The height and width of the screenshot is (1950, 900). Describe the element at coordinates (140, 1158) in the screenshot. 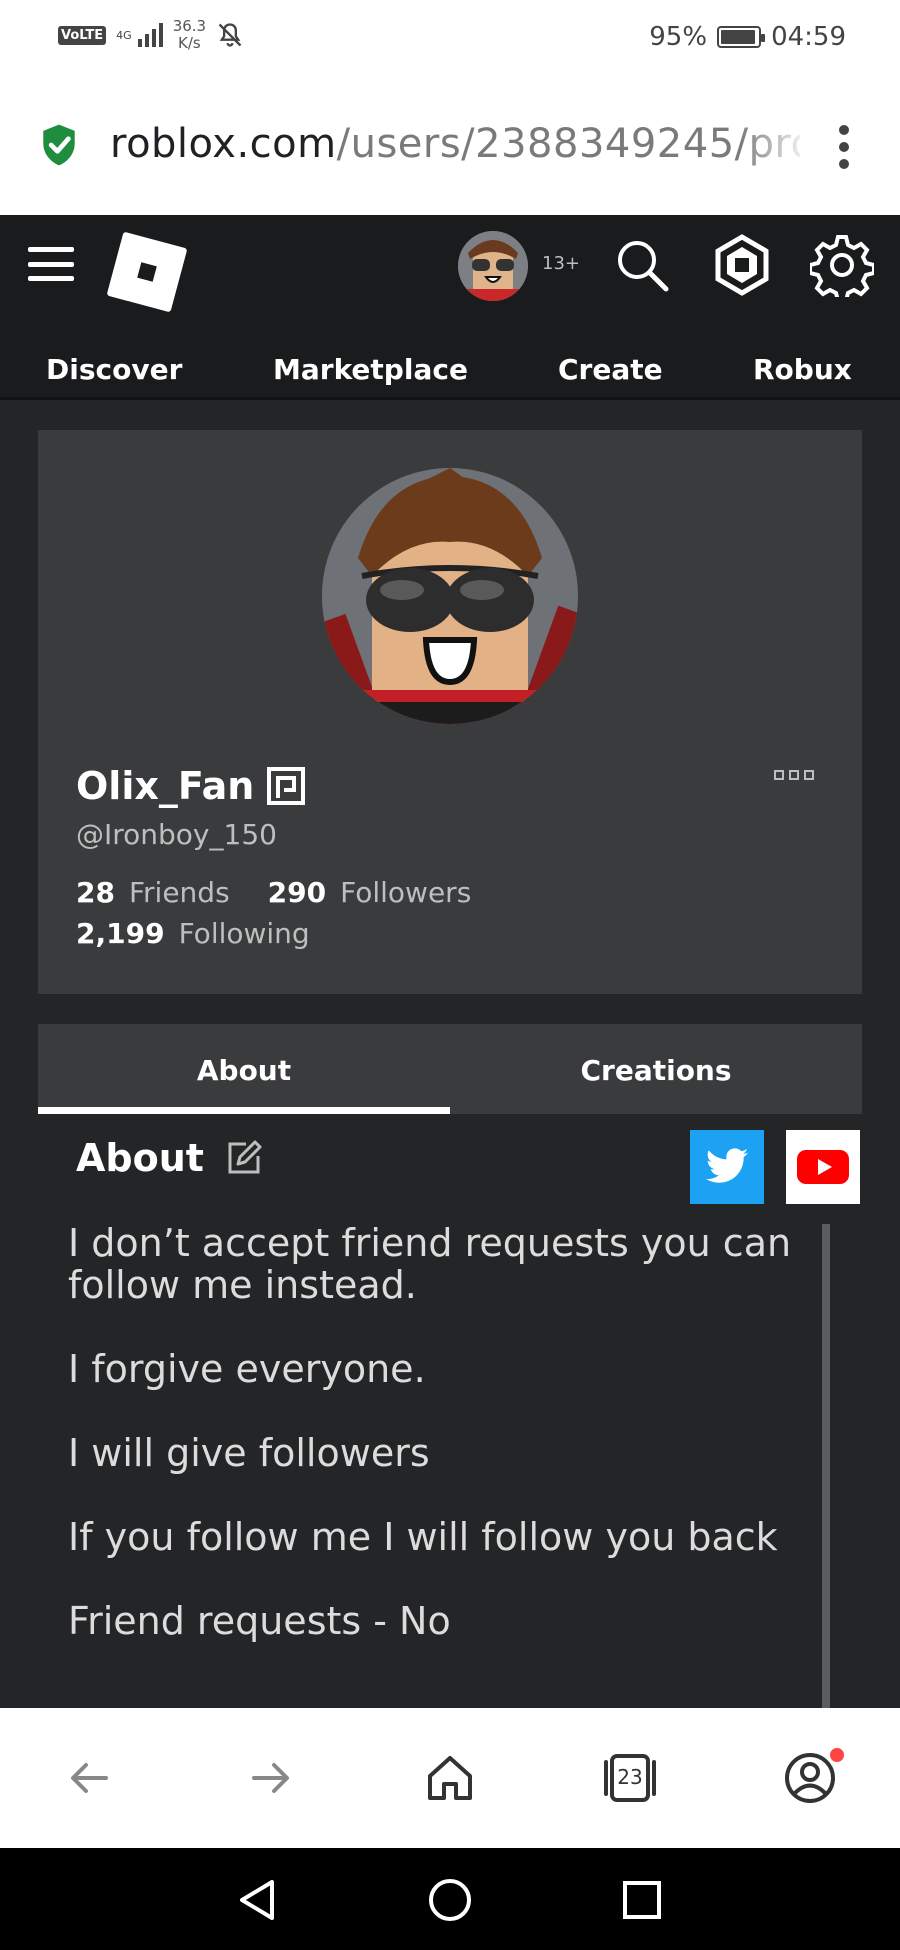

I see `about-heading: About` at that location.